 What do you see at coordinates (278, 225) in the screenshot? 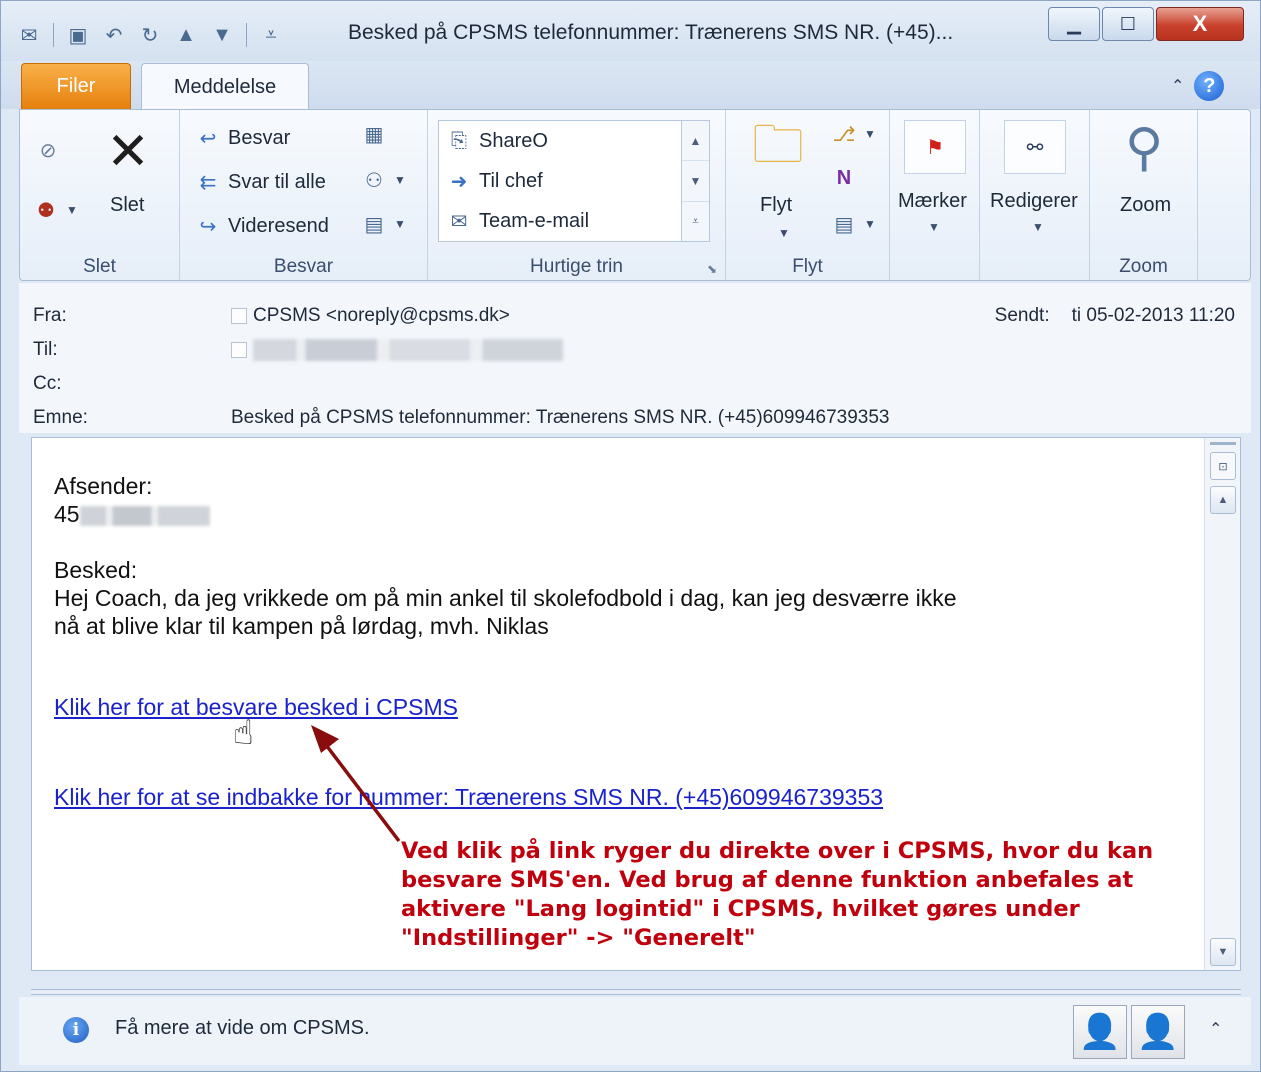
I see `videresend-label: Videresend` at bounding box center [278, 225].